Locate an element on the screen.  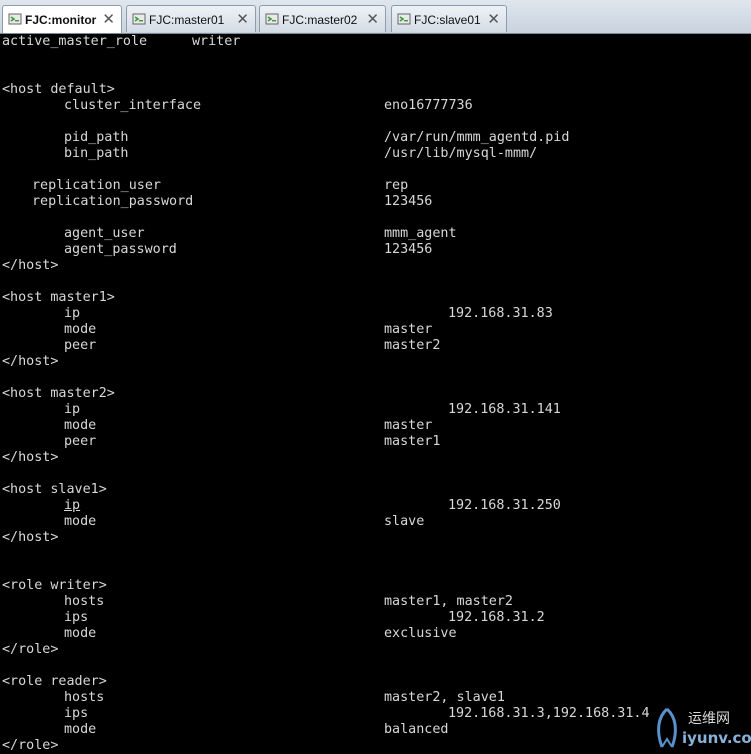
config-section: <host master1> is located at coordinates (58, 297).